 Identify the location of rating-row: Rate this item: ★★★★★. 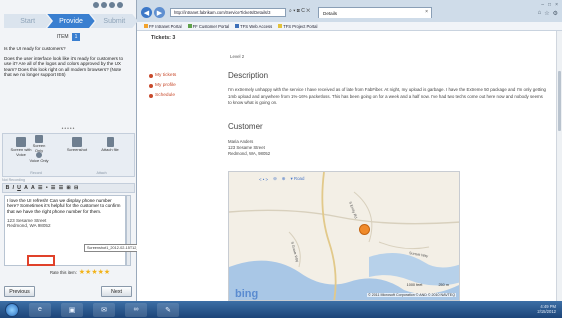
(92, 272).